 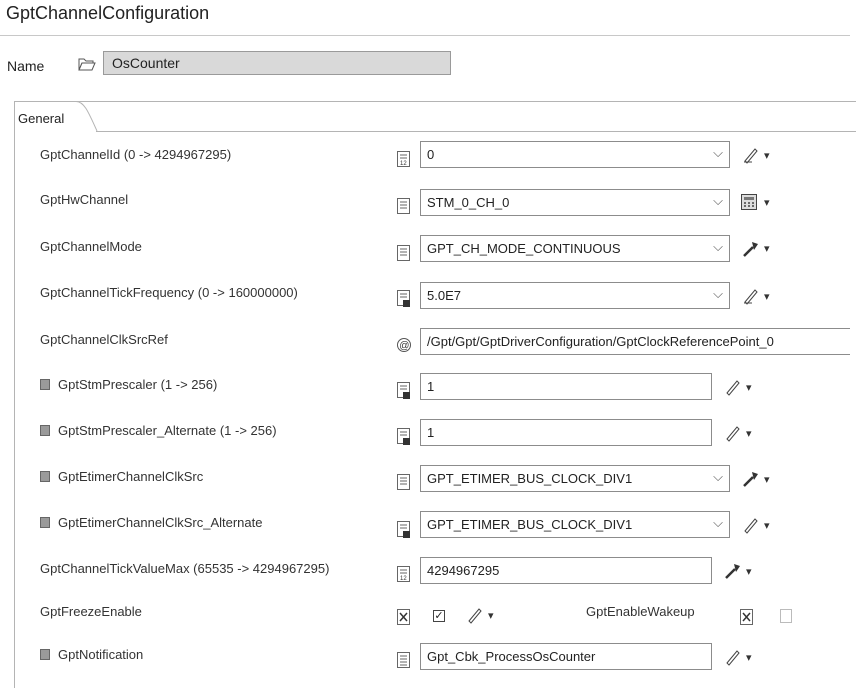 I want to click on gpt-etimer-channel-clk-src-alternate-combo: GPT_ETIMER_BUS_CLOCK_DIV1 ⌵, so click(x=575, y=524).